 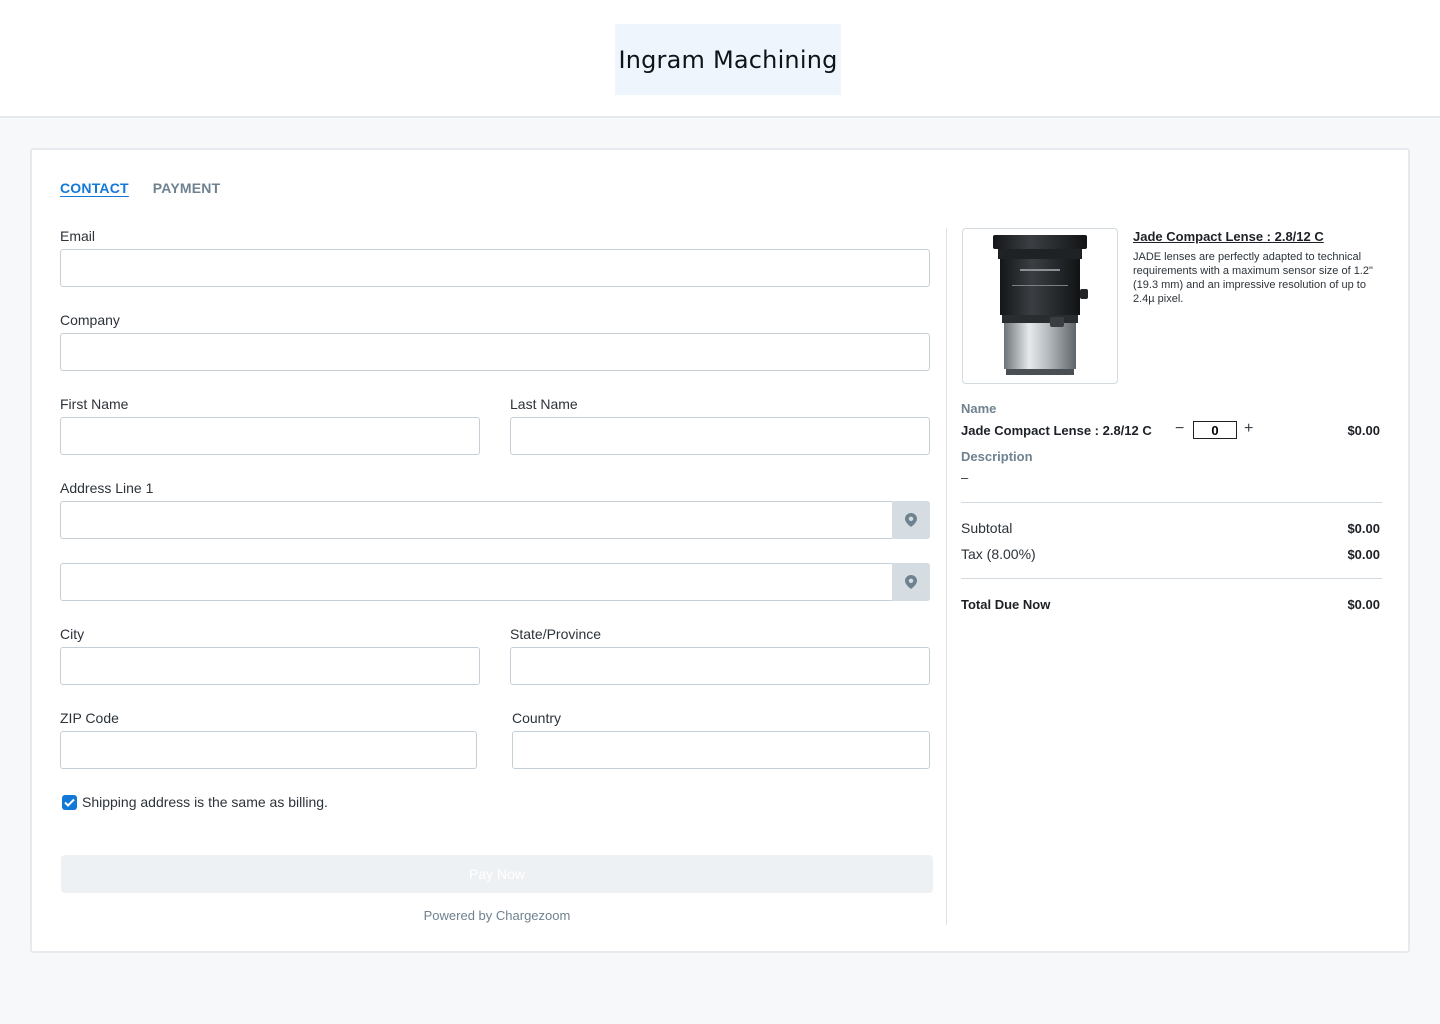 What do you see at coordinates (268, 750) in the screenshot?
I see `zip-input` at bounding box center [268, 750].